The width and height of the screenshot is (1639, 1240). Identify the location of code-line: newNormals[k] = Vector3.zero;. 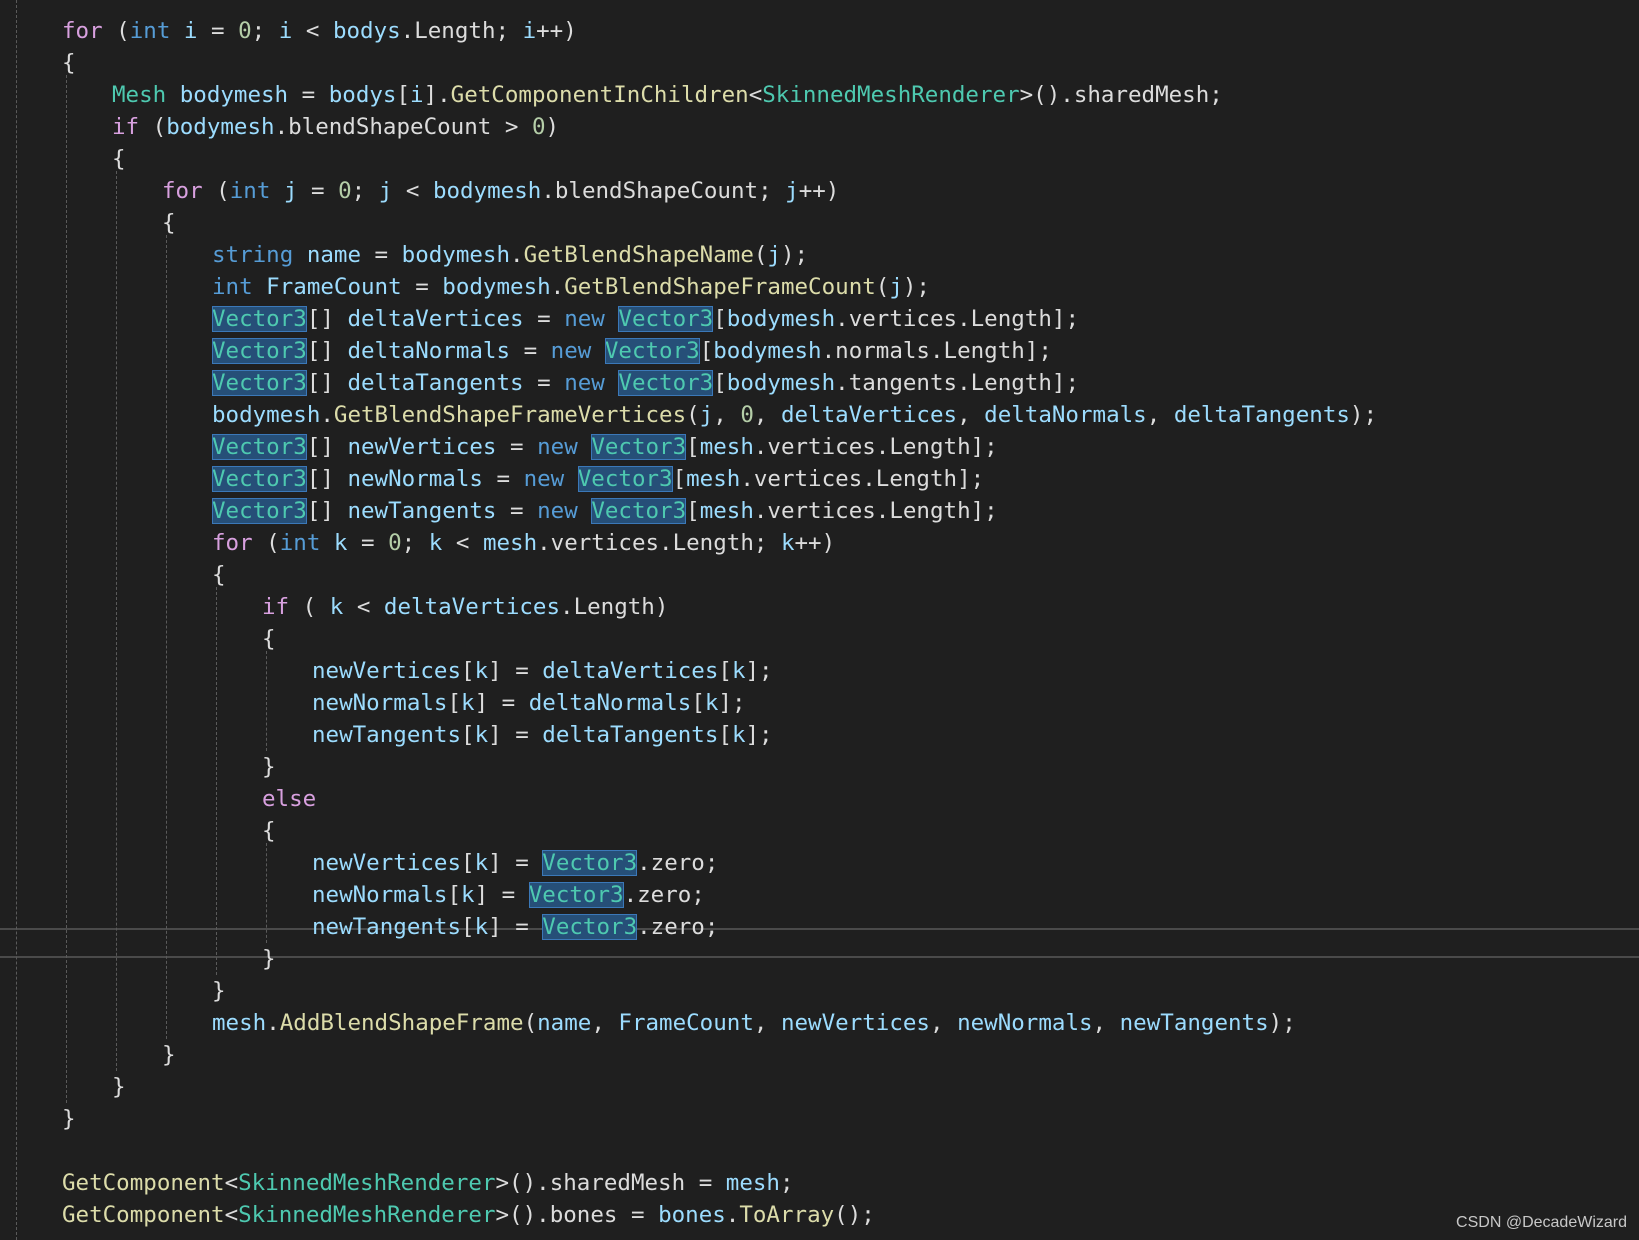
(819, 895).